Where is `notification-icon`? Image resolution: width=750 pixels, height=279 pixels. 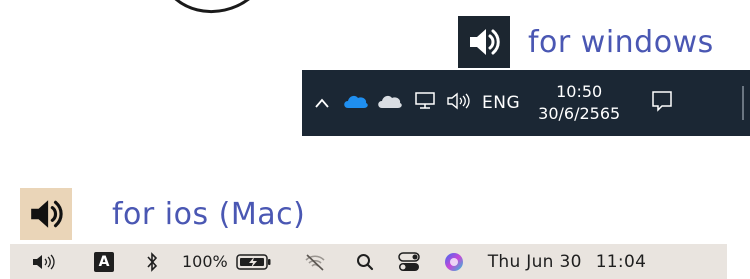
notification-icon is located at coordinates (662, 103).